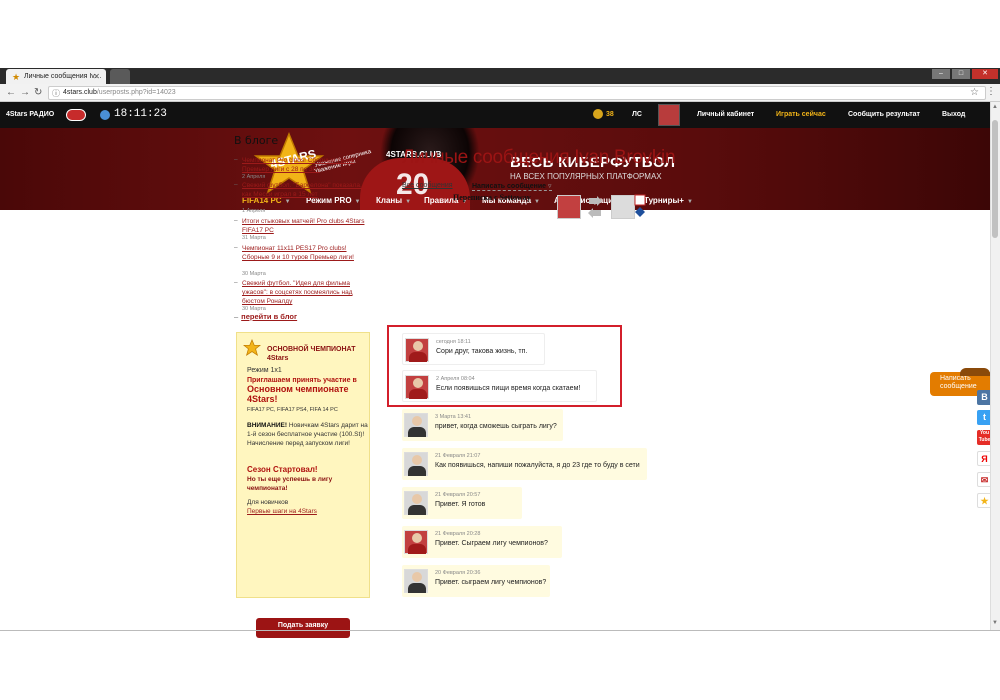 This screenshot has height=700, width=1000. Describe the element at coordinates (290, 484) in the screenshot. I see `championship-season-note: Но ты еще успеешь в лигу чемпионата!` at that location.